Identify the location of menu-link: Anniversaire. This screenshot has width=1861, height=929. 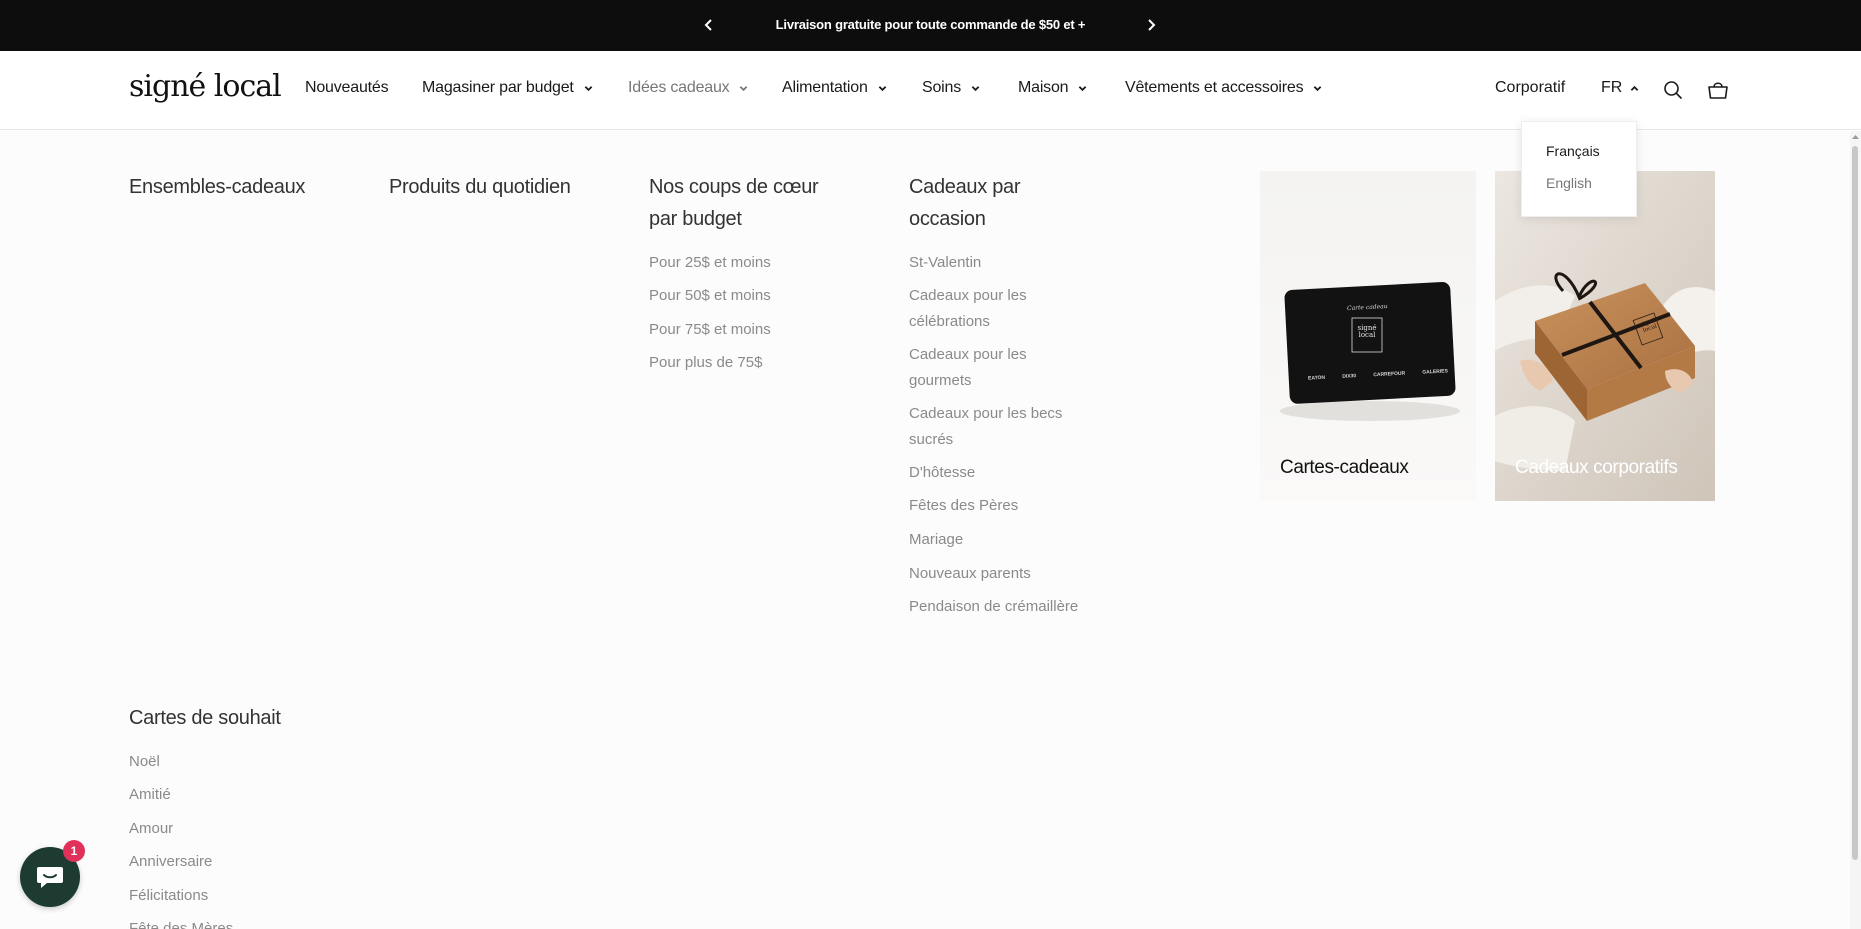
(170, 862).